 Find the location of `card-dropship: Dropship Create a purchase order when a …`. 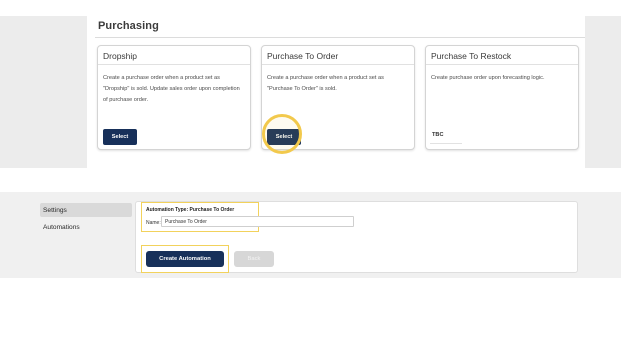

card-dropship: Dropship Create a purchase order when a … is located at coordinates (174, 97).